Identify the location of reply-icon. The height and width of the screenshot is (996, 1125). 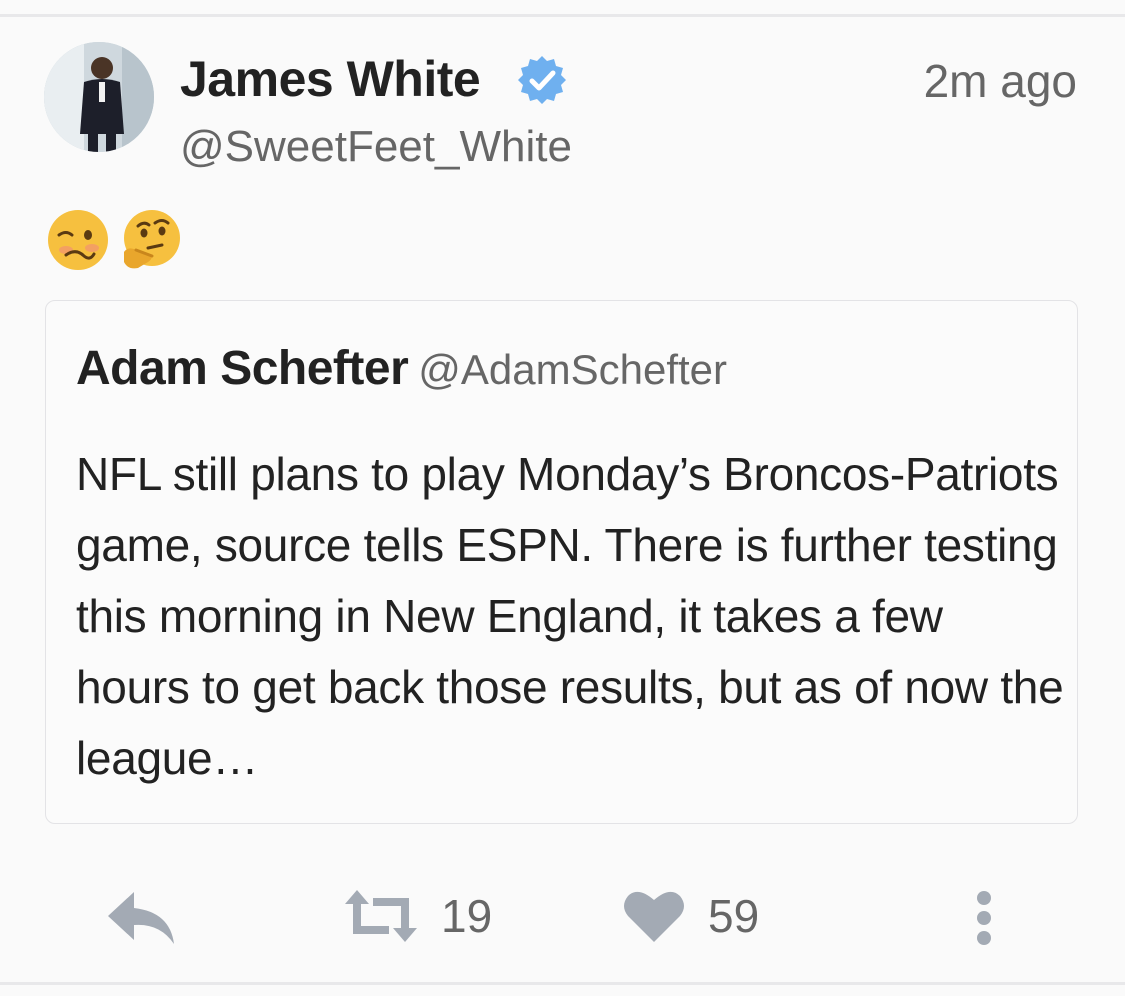
(141, 918).